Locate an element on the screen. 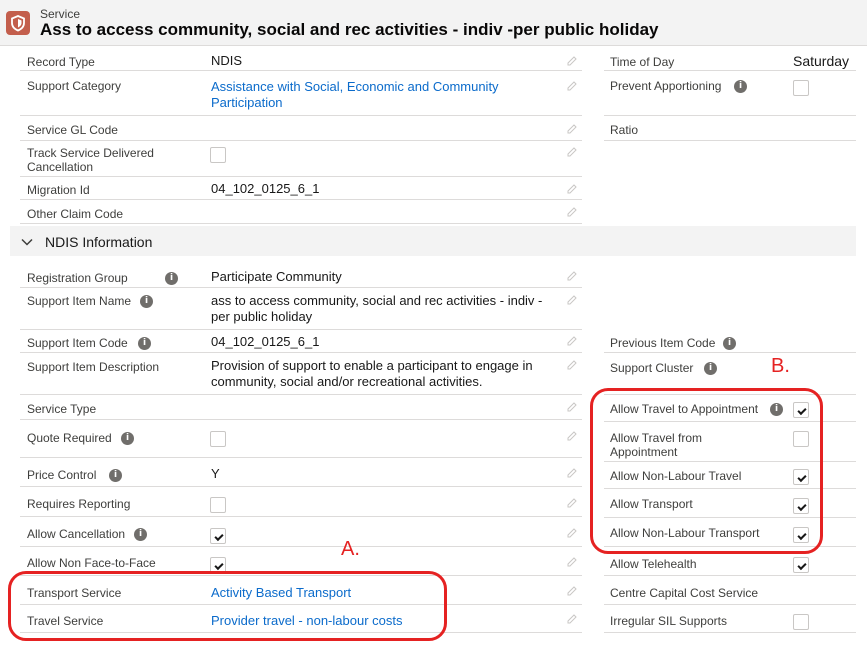 This screenshot has width=867, height=647. checkbox-allow-cancellation is located at coordinates (218, 536).